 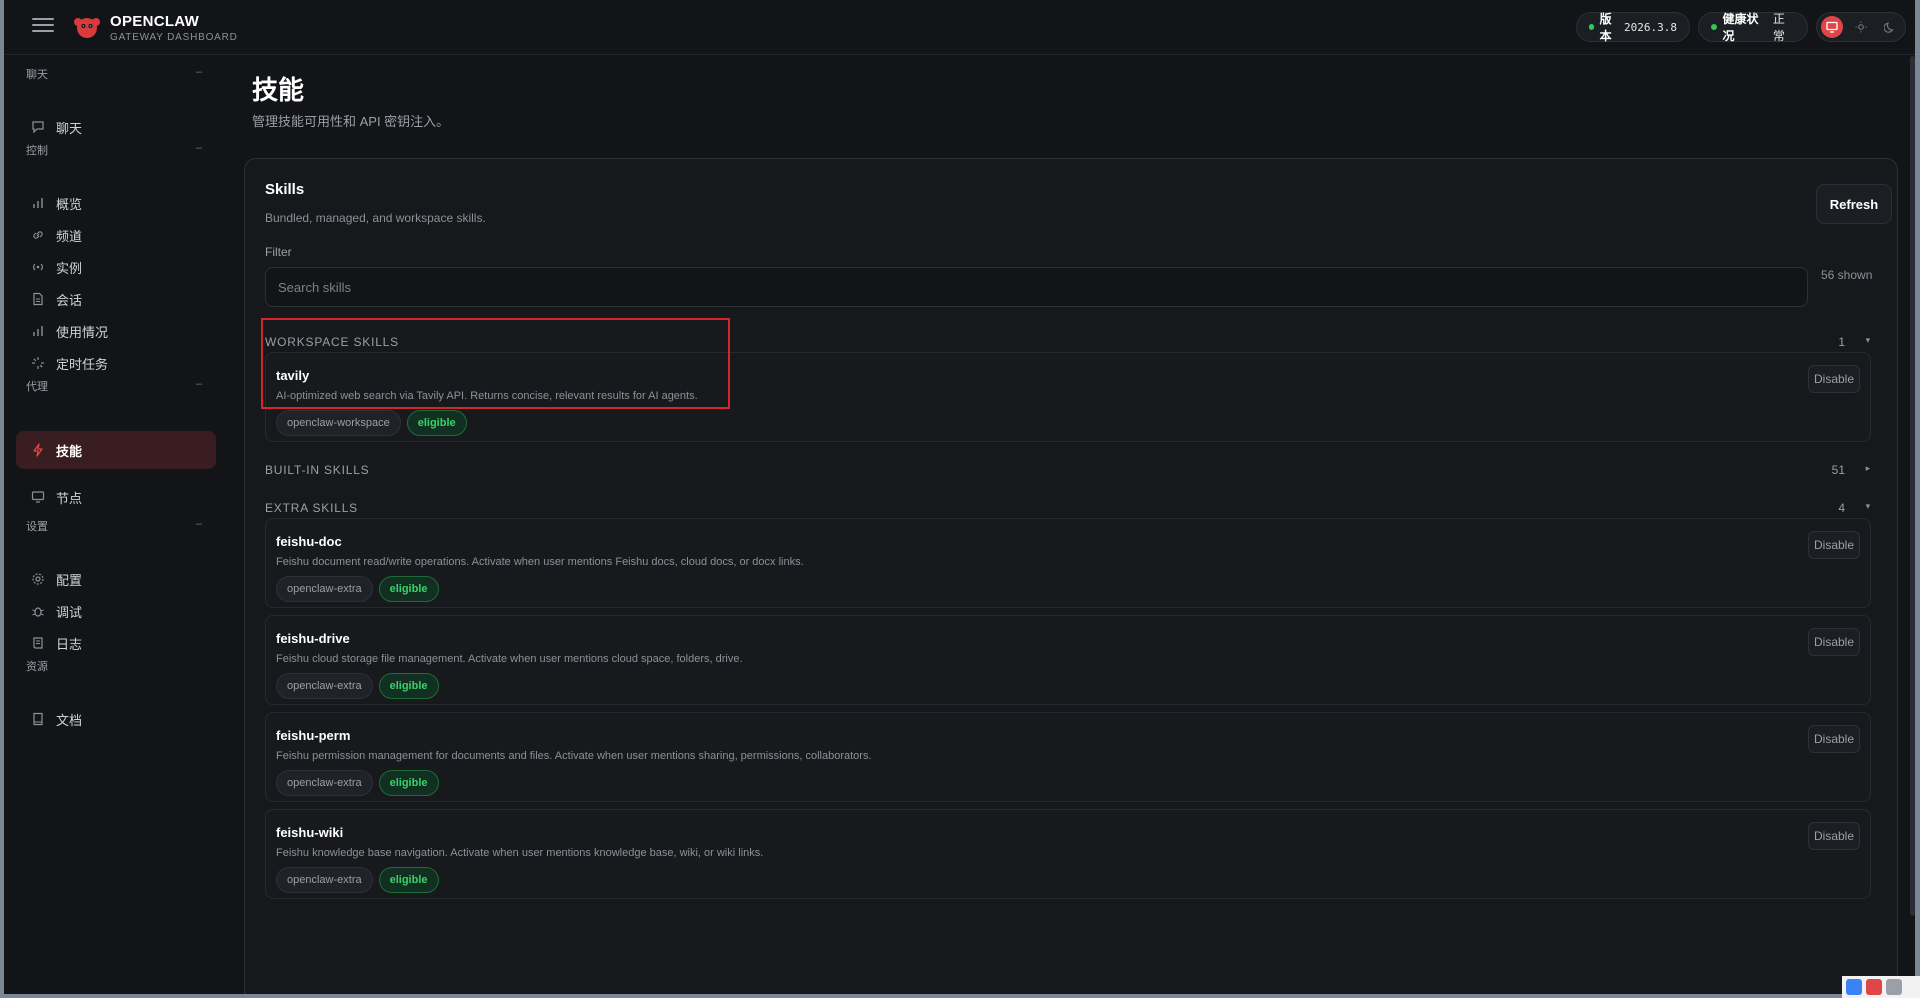 What do you see at coordinates (1841, 508) in the screenshot?
I see `group-count: 4` at bounding box center [1841, 508].